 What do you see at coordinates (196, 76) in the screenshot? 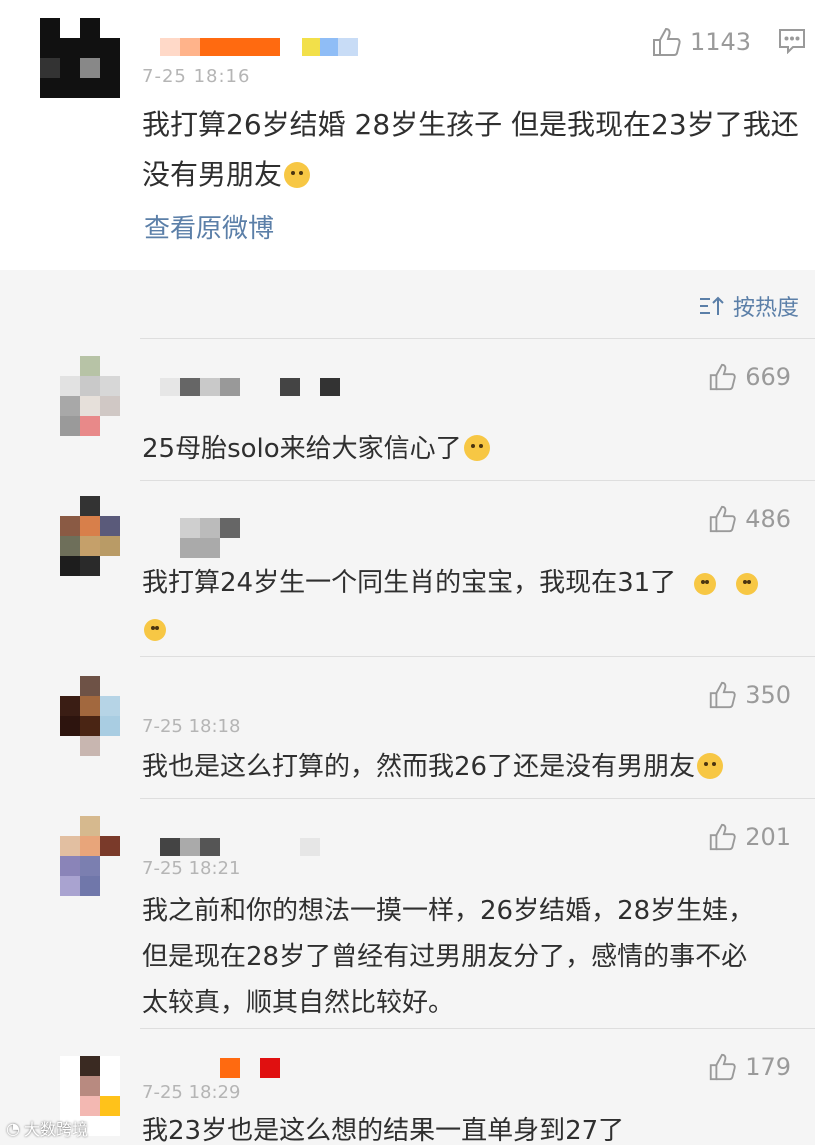
I see `post-timestamp: 7-25 18:16` at bounding box center [196, 76].